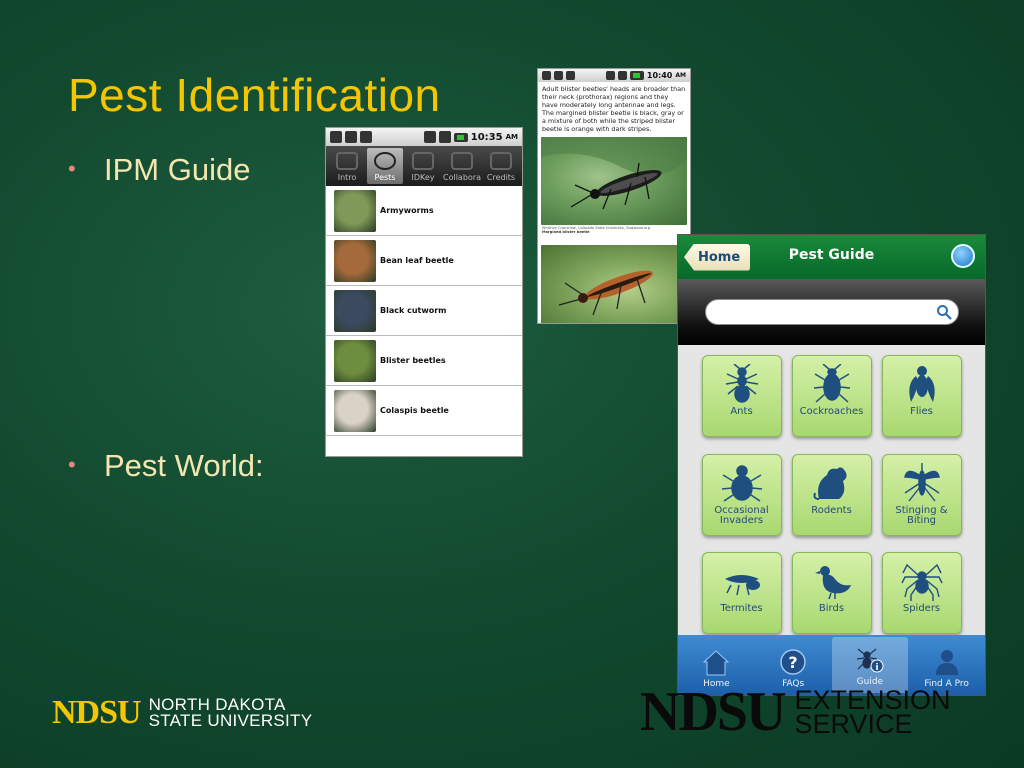 Image resolution: width=1024 pixels, height=768 pixels. I want to click on tab-bar: Intro Pests IDKey Collabora Credits, so click(424, 166).